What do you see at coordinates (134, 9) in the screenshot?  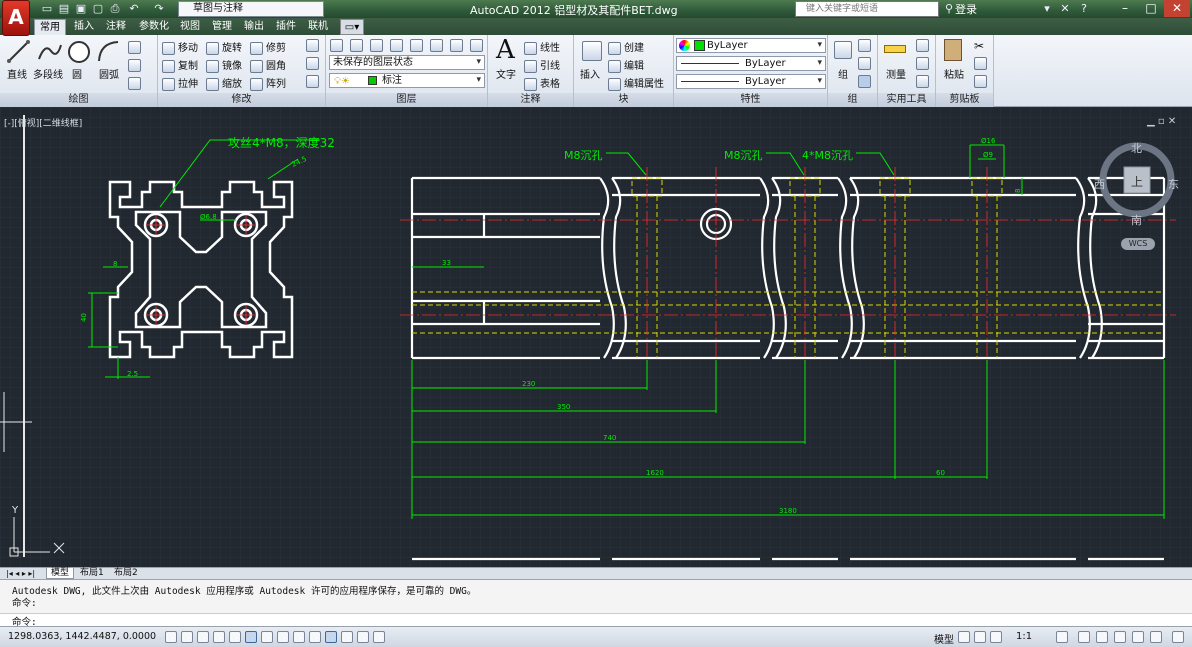 I see `undo-icon: ↶` at bounding box center [134, 9].